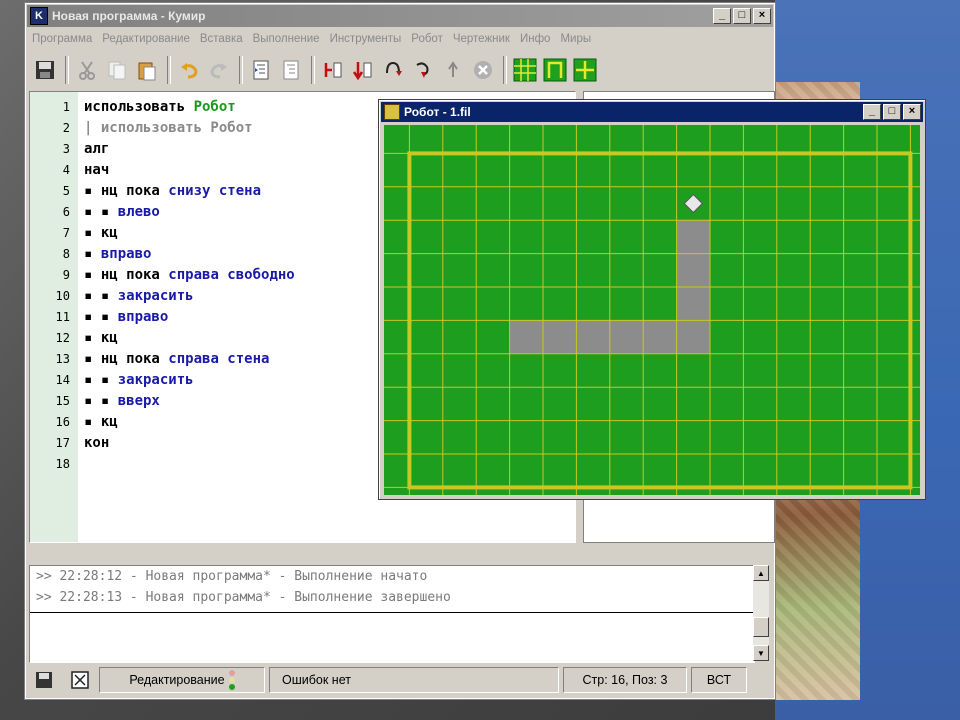 This screenshot has width=960, height=720. I want to click on code-token: нц пока, so click(134, 190).